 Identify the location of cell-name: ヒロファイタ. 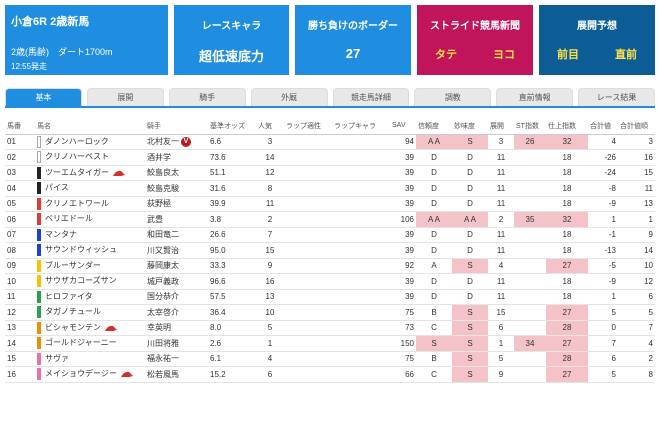
(90, 297).